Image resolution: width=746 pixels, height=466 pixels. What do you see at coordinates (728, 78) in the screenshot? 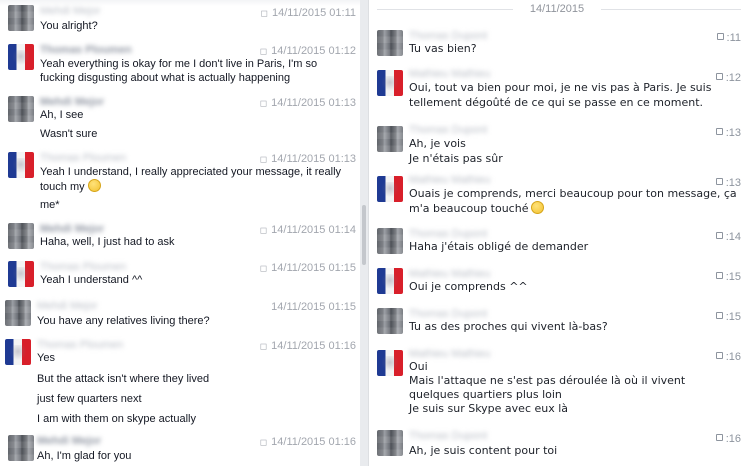
I see `message-timestamp: :12` at bounding box center [728, 78].